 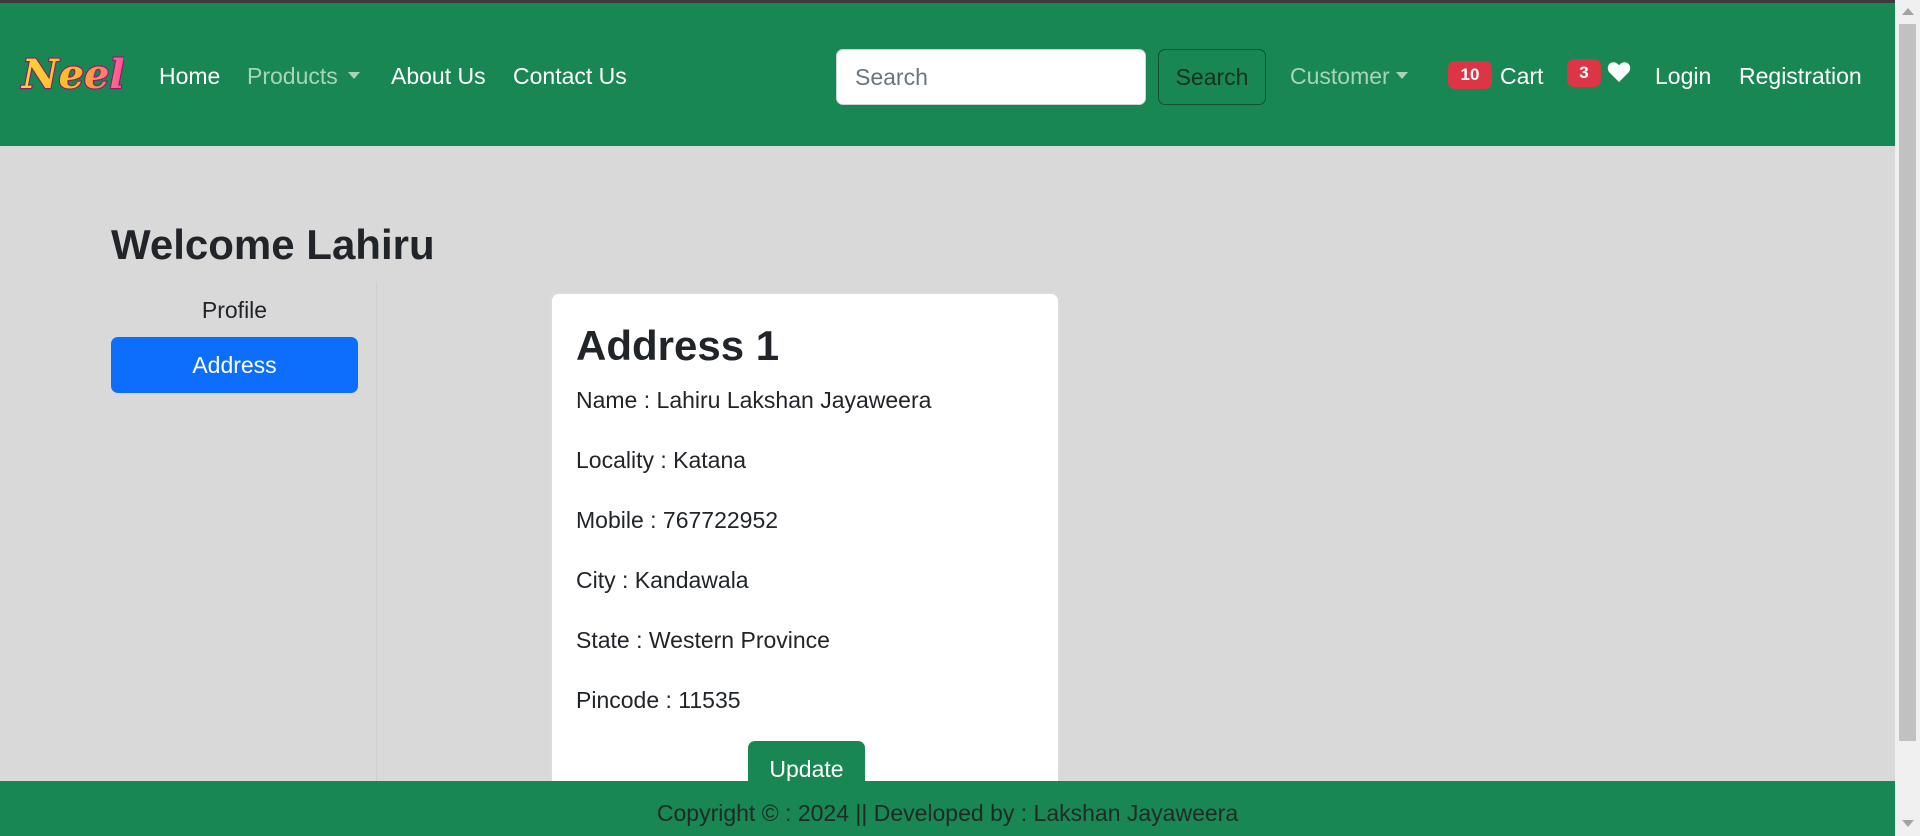 I want to click on address-state: State : Western Province, so click(x=703, y=640).